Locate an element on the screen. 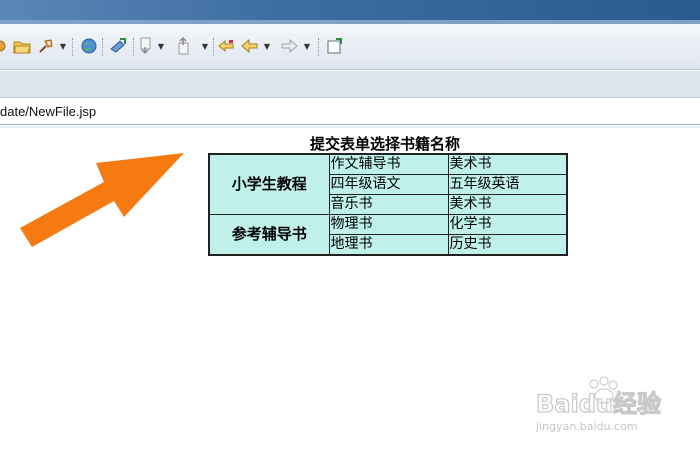 This screenshot has height=450, width=700. book-cell: 四年级语文 is located at coordinates (388, 184).